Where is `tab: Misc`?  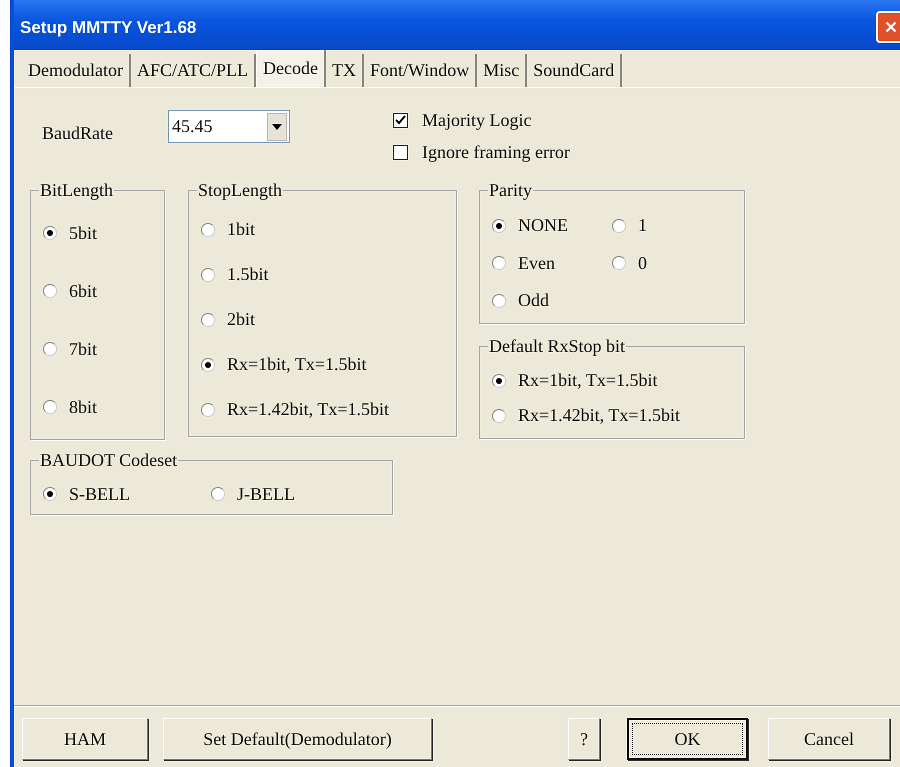
tab: Misc is located at coordinates (502, 70).